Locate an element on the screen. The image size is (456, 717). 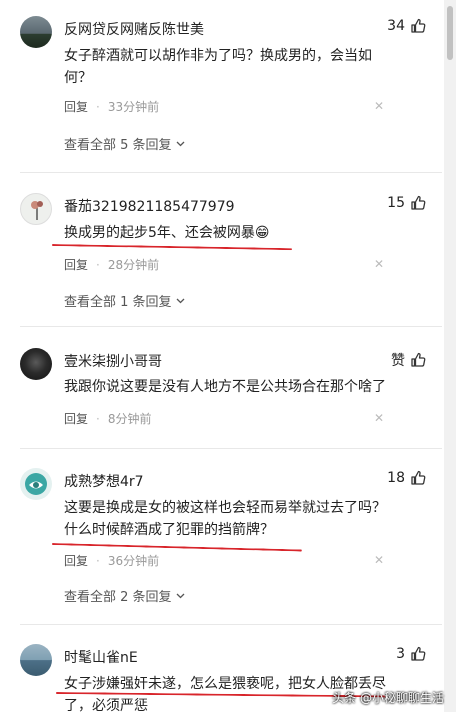
like-count: 18 is located at coordinates (396, 478).